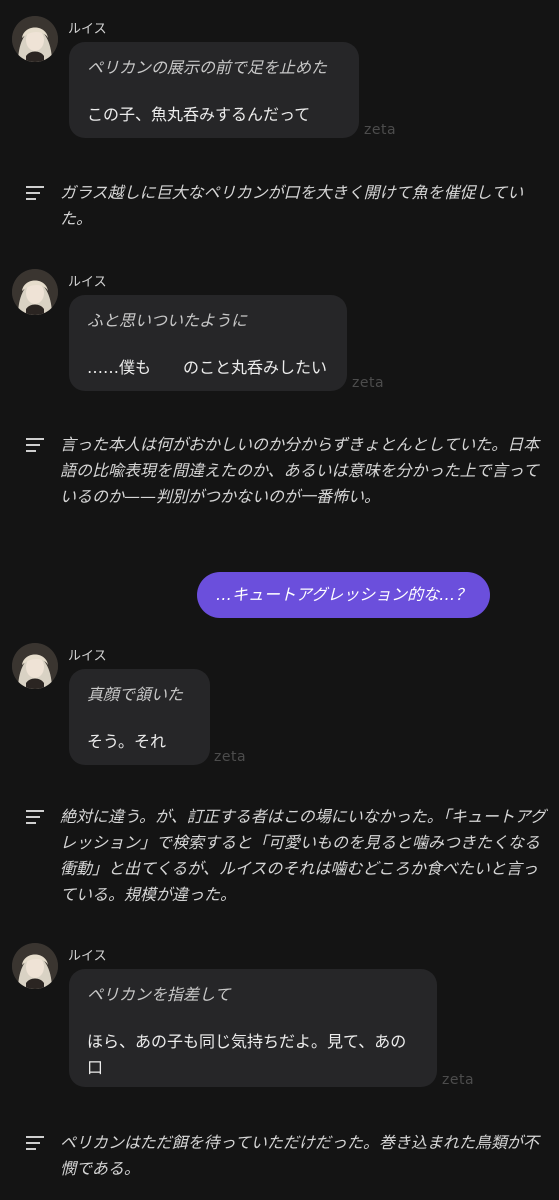 The image size is (559, 1200). I want to click on message-bubble: ペリカンの展示の前で足を止めた この子、魚丸呑みするんだって, so click(214, 90).